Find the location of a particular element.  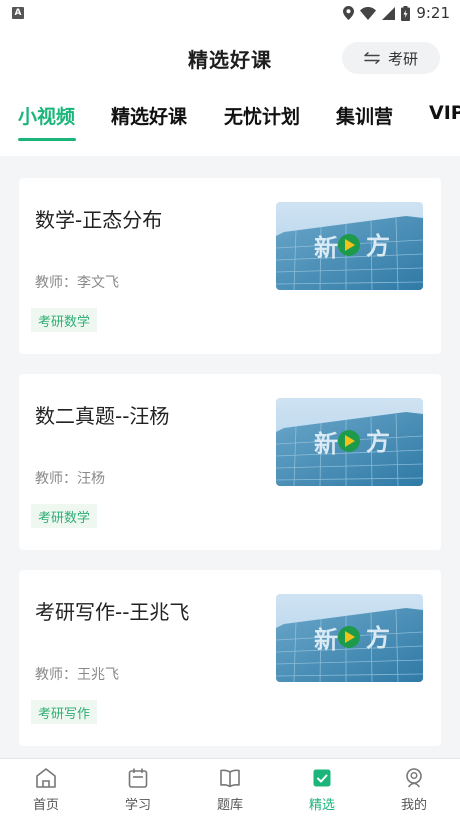

wifi-icon is located at coordinates (368, 13).